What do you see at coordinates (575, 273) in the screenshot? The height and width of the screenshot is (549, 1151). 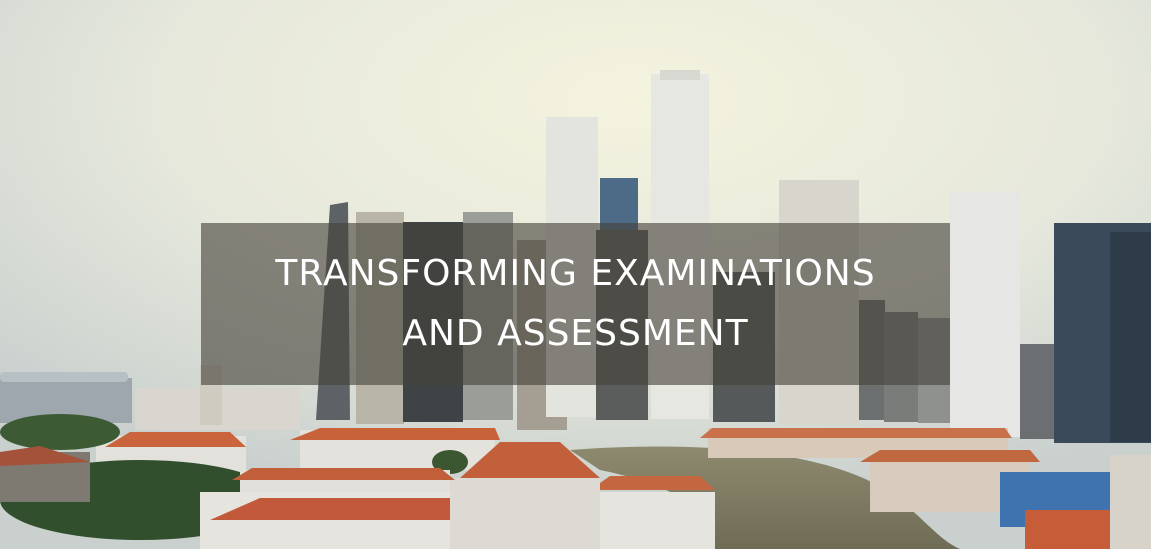 I see `title-line-1: TRANSFORMING EXAMINATIONS` at bounding box center [575, 273].